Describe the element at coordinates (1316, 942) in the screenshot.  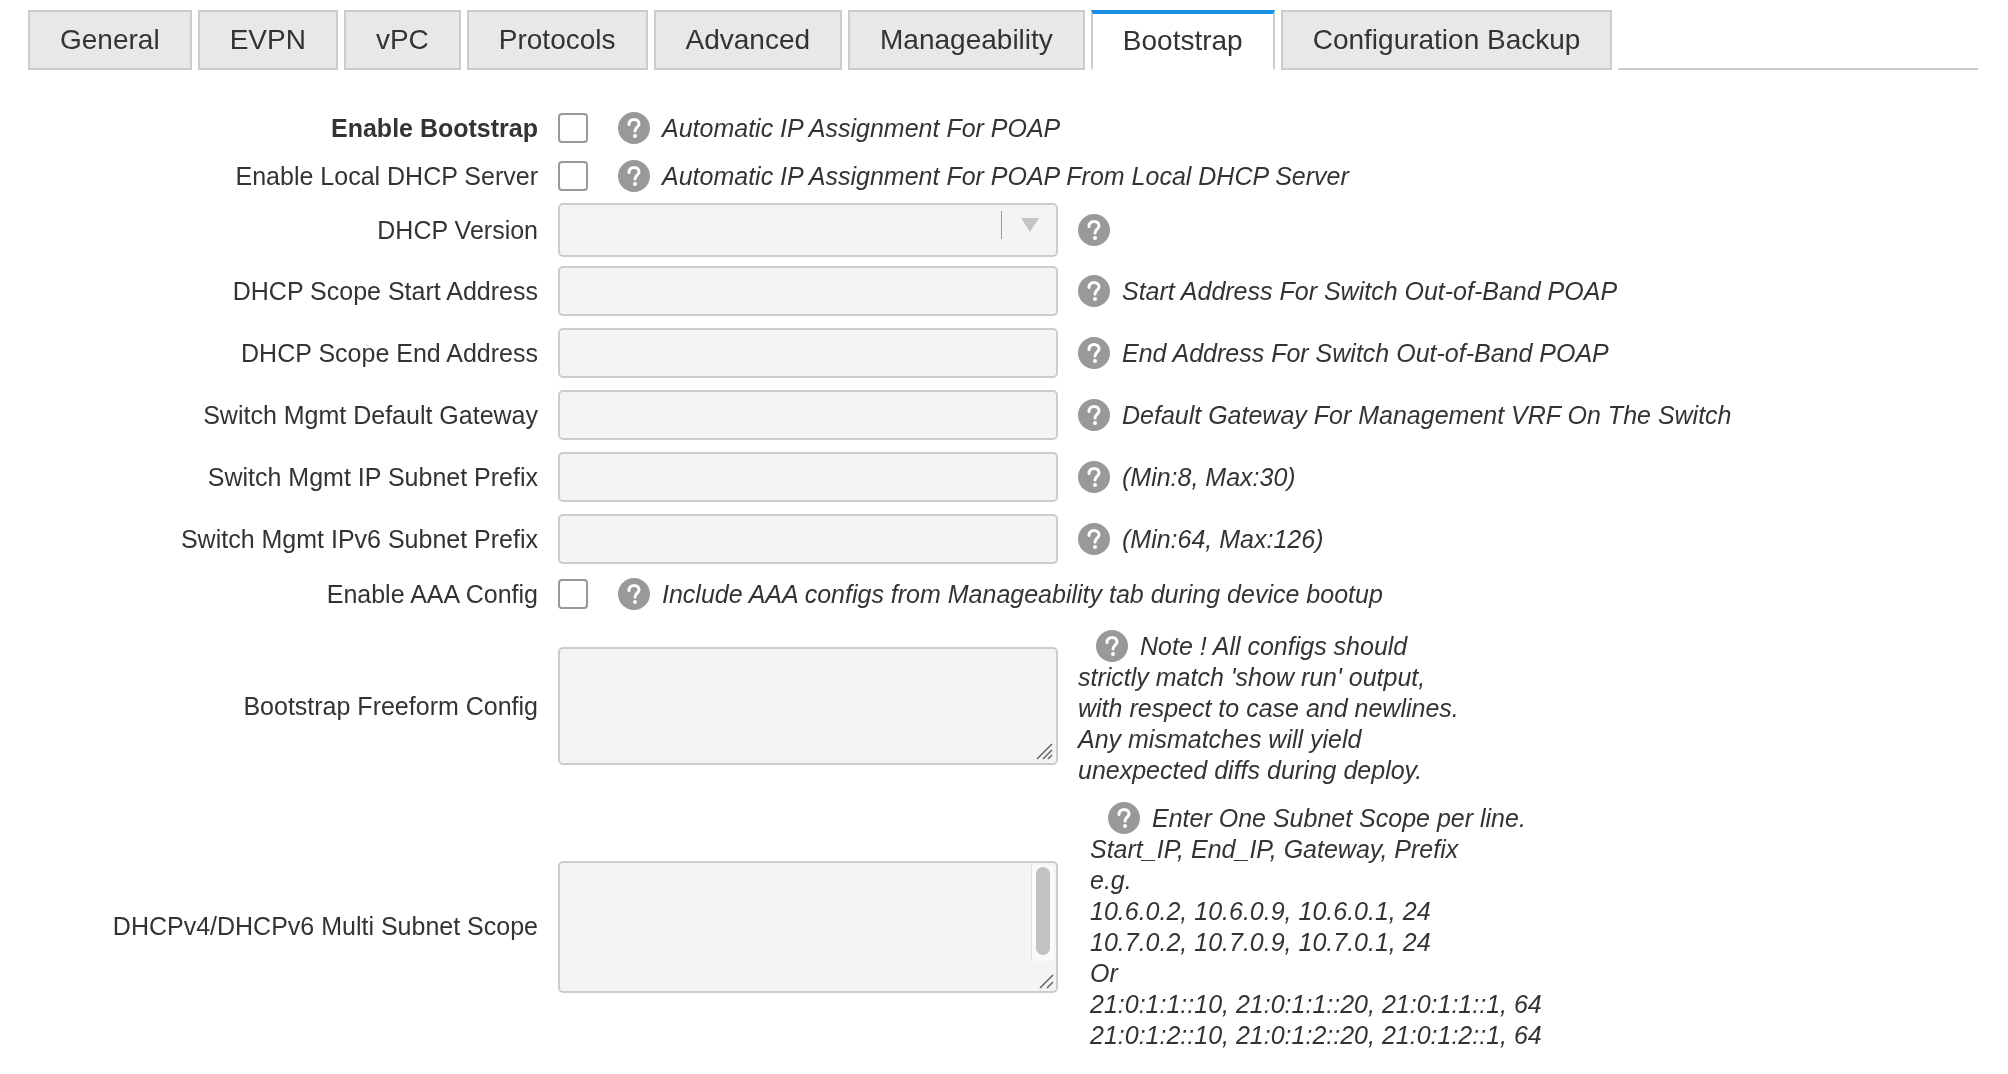
I see `help-text: Start_IP, End_IP, Gateway, Prefix e.g. 10.6.0.2, 10.6.0.9, 10.6.0.1, 24 10.7.0.2, 10.7.0.9, 10.7.0.1, 24 Or 21:0:1:1::10, 21:0:1:1::20, 21:0:1:1::1, 64 21:0:1:2::10, 21:0:1:2::20, 21:0:1:2::1, 64` at that location.